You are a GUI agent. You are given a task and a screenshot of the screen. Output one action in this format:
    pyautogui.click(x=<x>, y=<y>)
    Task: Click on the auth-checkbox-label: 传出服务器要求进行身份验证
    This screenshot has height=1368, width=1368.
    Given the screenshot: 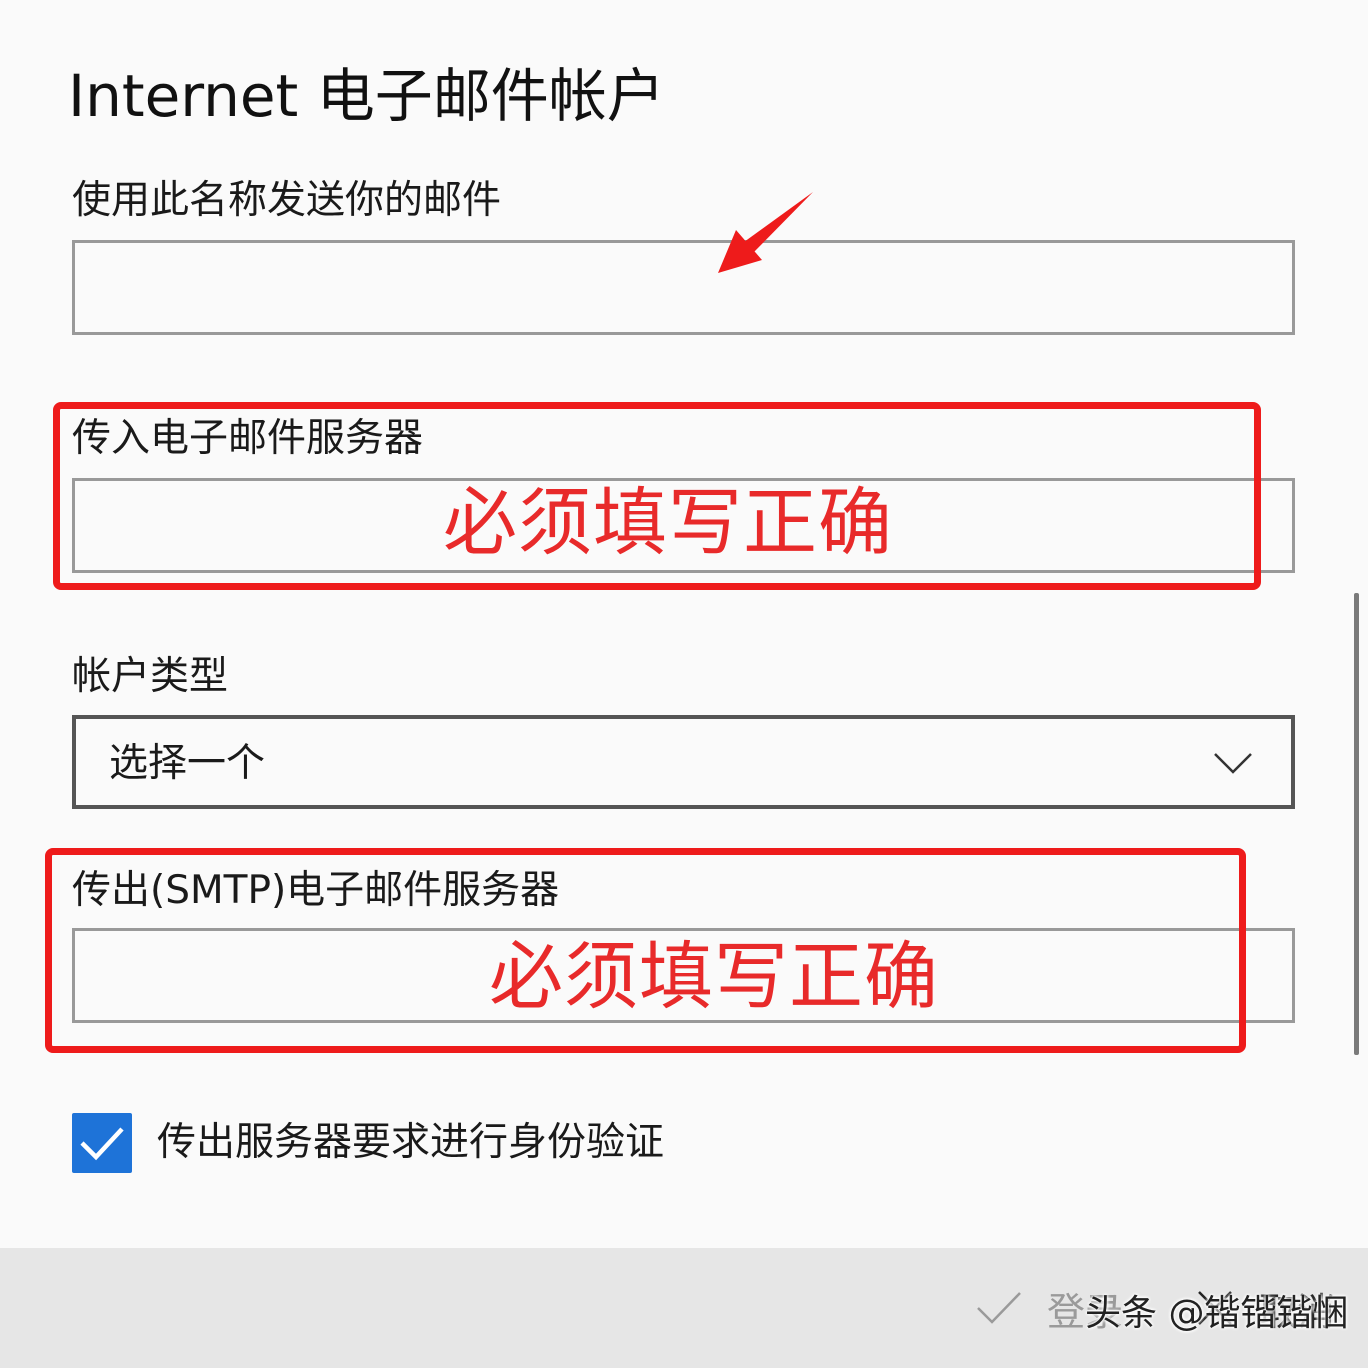 What is the action you would take?
    pyautogui.click(x=411, y=1142)
    